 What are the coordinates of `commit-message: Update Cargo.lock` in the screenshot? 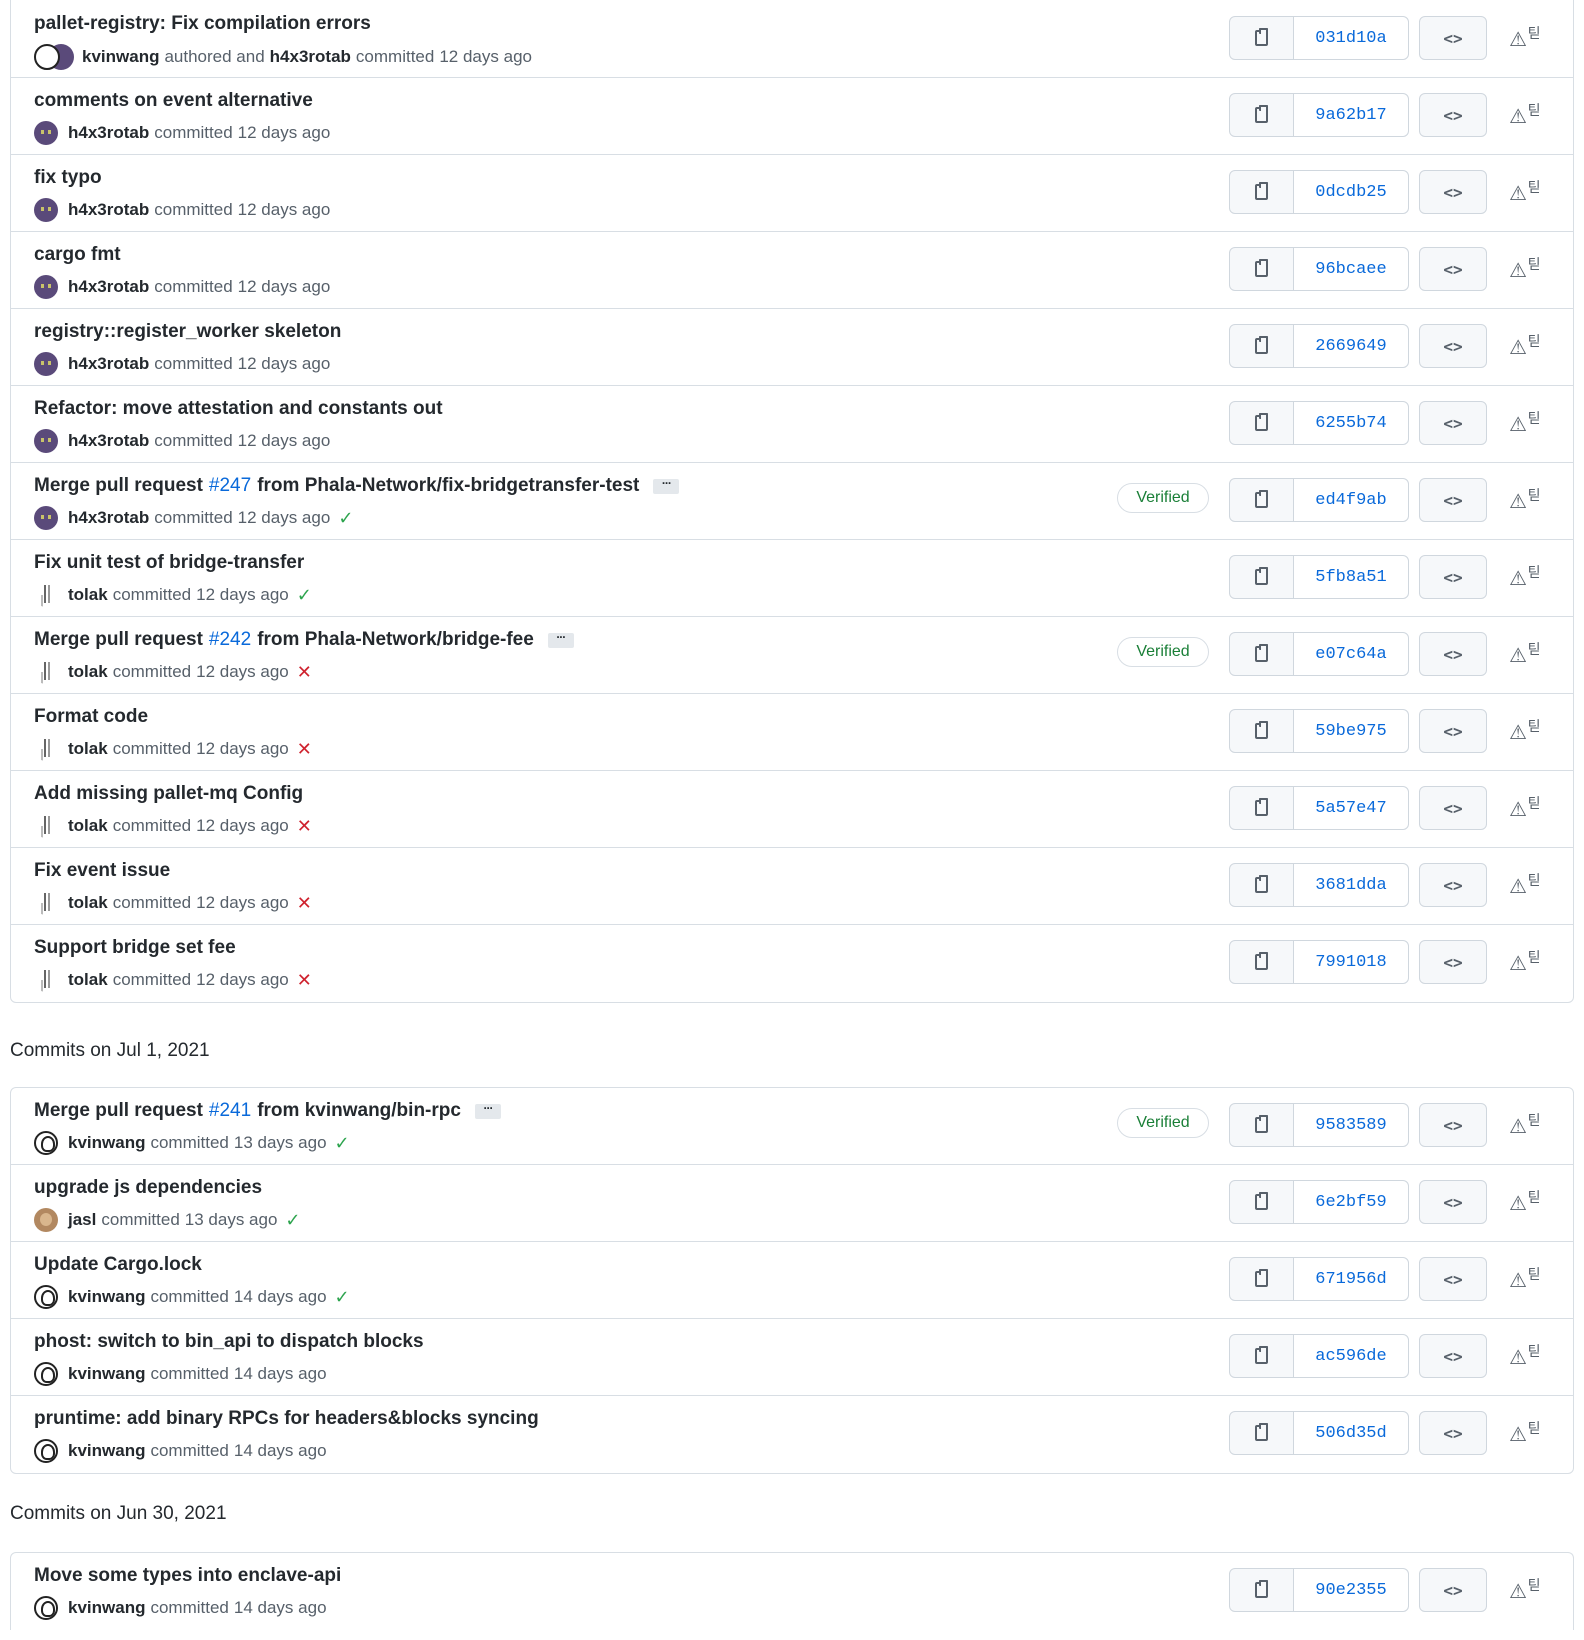 It's located at (118, 1265).